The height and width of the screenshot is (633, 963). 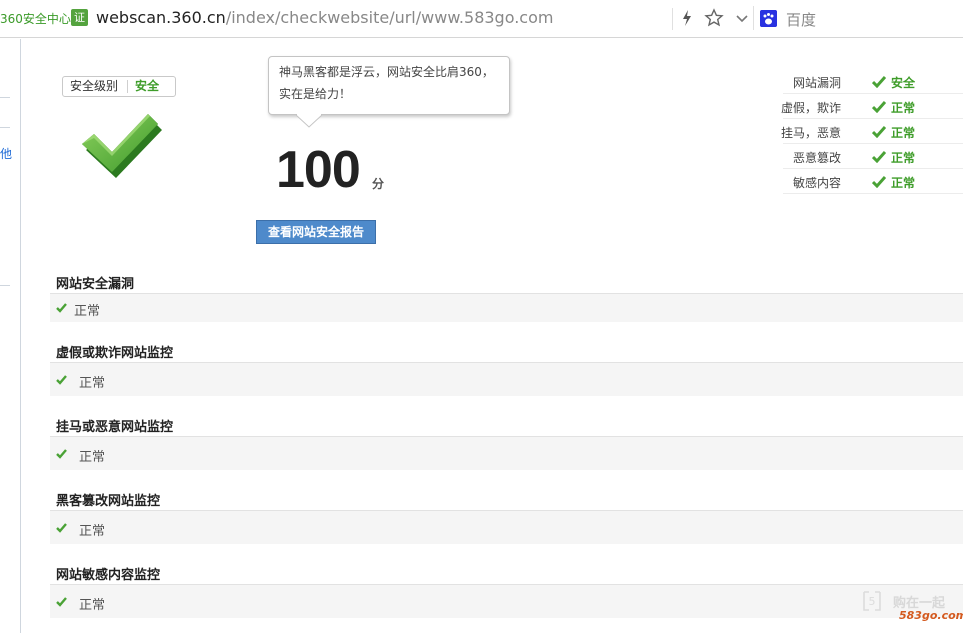 I want to click on section-fraud-monitor: 虚假或欺诈网站监控 正常, so click(x=506, y=369).